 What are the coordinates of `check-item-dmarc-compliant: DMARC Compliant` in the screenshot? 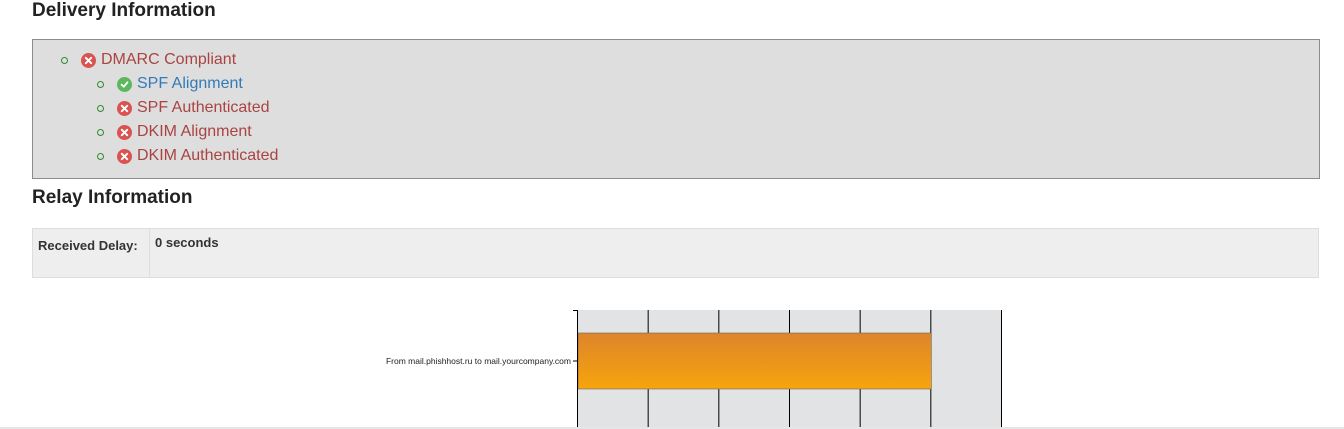 It's located at (148, 60).